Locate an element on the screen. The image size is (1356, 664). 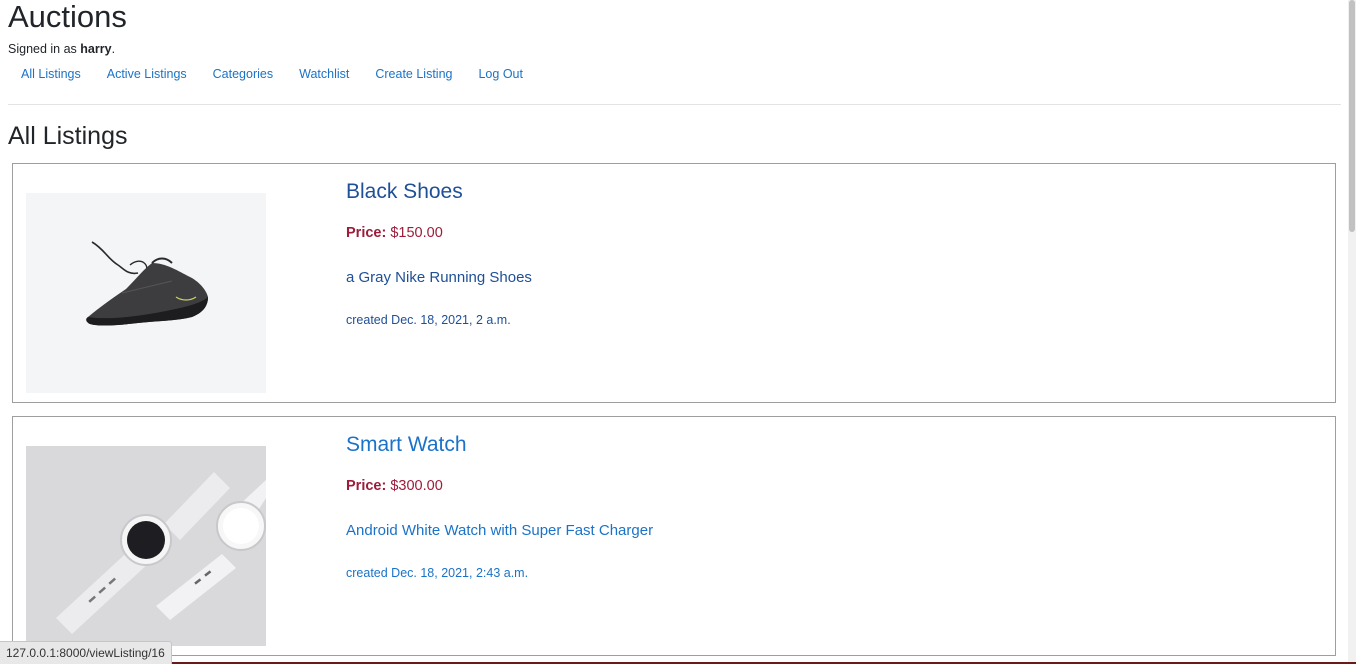
signed-in-suffix: . is located at coordinates (113, 49).